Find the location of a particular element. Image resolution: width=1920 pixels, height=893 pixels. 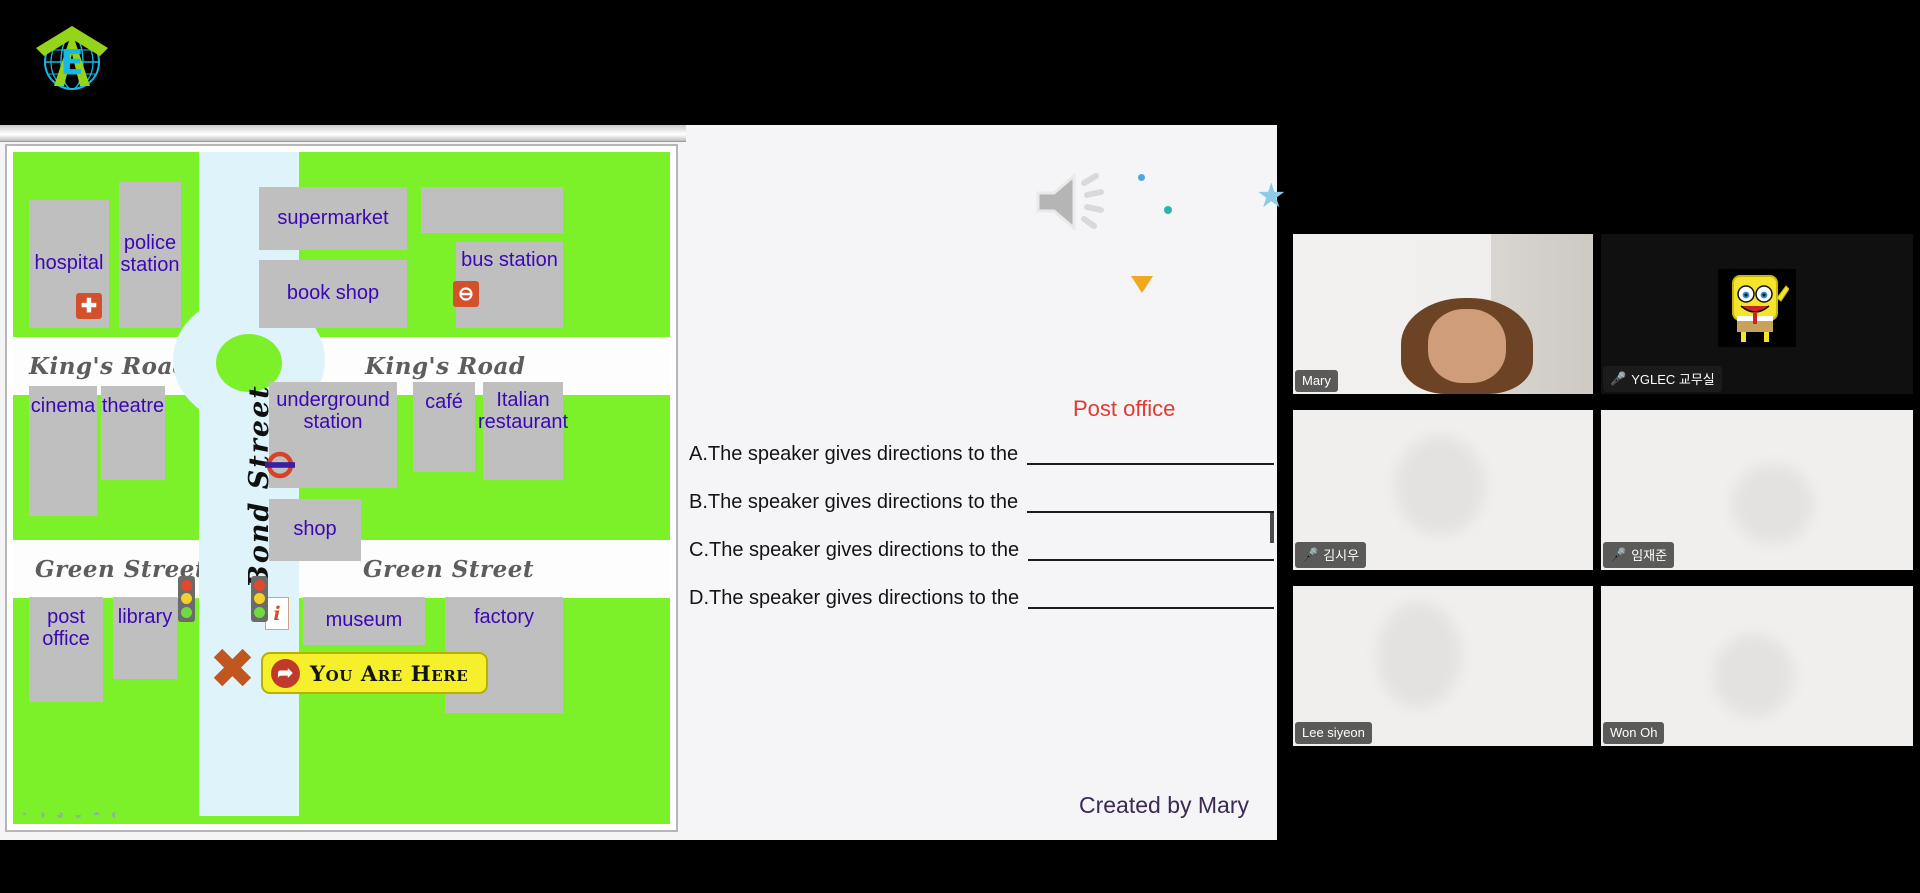

participant-name-badge: 🎤 임재준 is located at coordinates (1639, 555).